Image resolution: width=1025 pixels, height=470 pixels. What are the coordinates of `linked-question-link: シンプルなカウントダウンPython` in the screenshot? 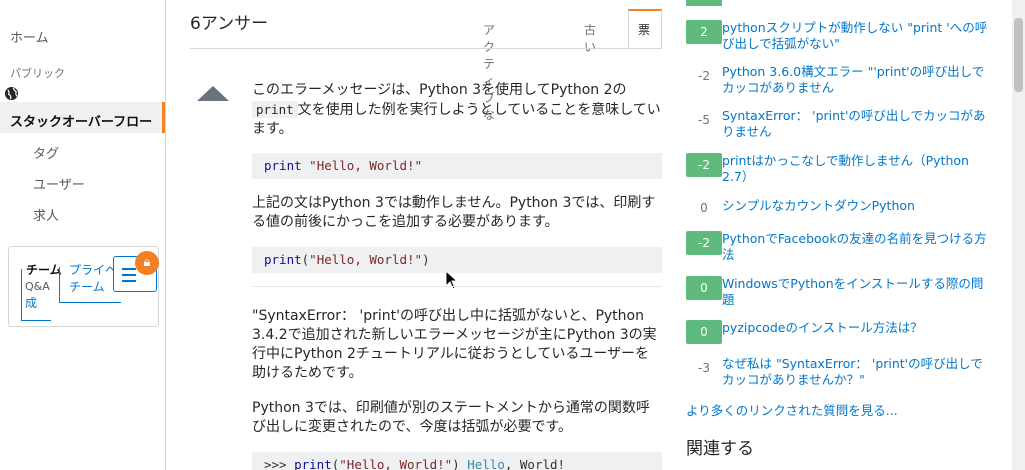 It's located at (857, 206).